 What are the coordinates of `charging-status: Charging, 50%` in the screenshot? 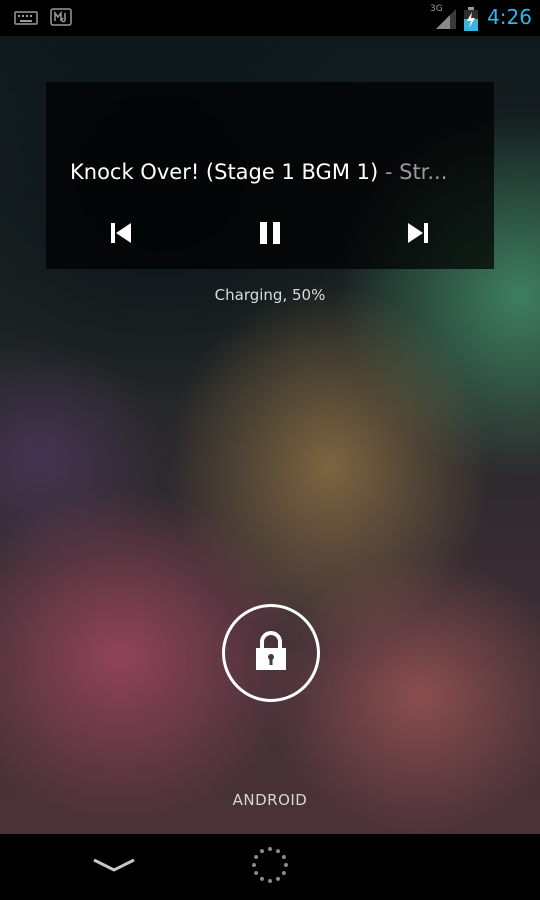 It's located at (270, 295).